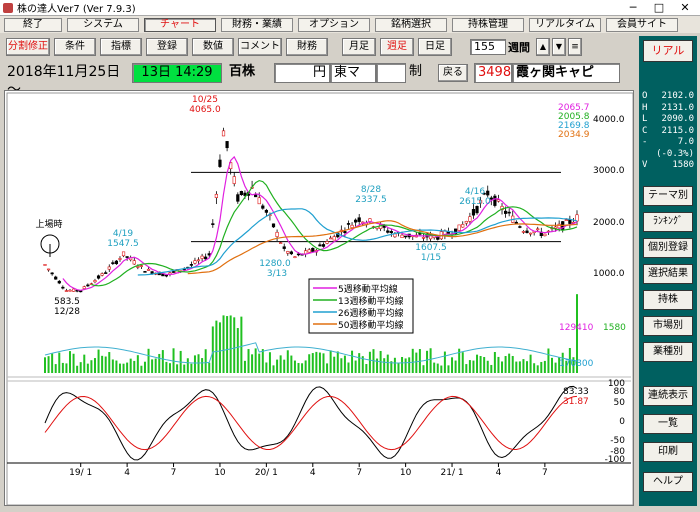 The image size is (700, 512). What do you see at coordinates (659, 8) in the screenshot?
I see `maximize-button: □` at bounding box center [659, 8].